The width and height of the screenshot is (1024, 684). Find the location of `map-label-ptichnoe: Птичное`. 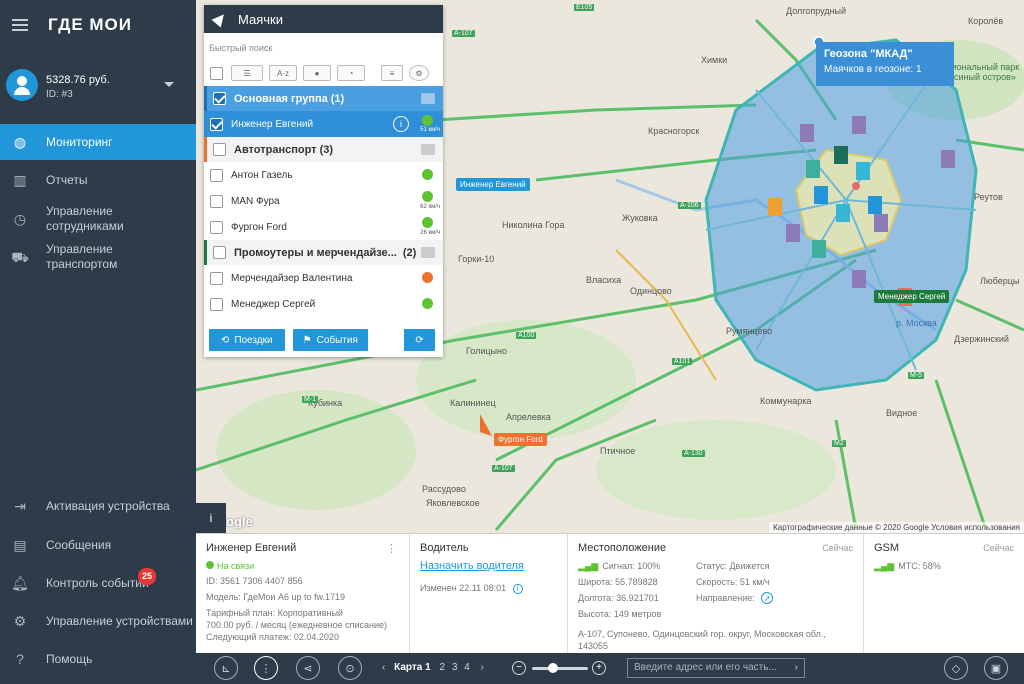

map-label-ptichnoe: Птичное is located at coordinates (618, 451).